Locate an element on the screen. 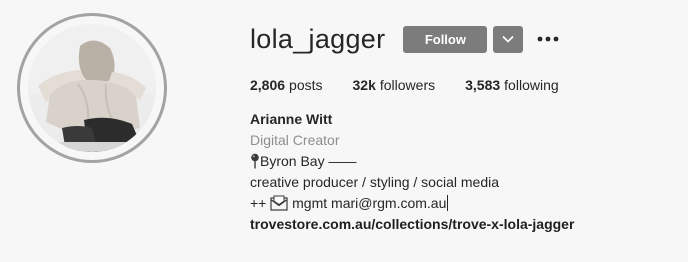 The height and width of the screenshot is (262, 688). avatar is located at coordinates (92, 88).